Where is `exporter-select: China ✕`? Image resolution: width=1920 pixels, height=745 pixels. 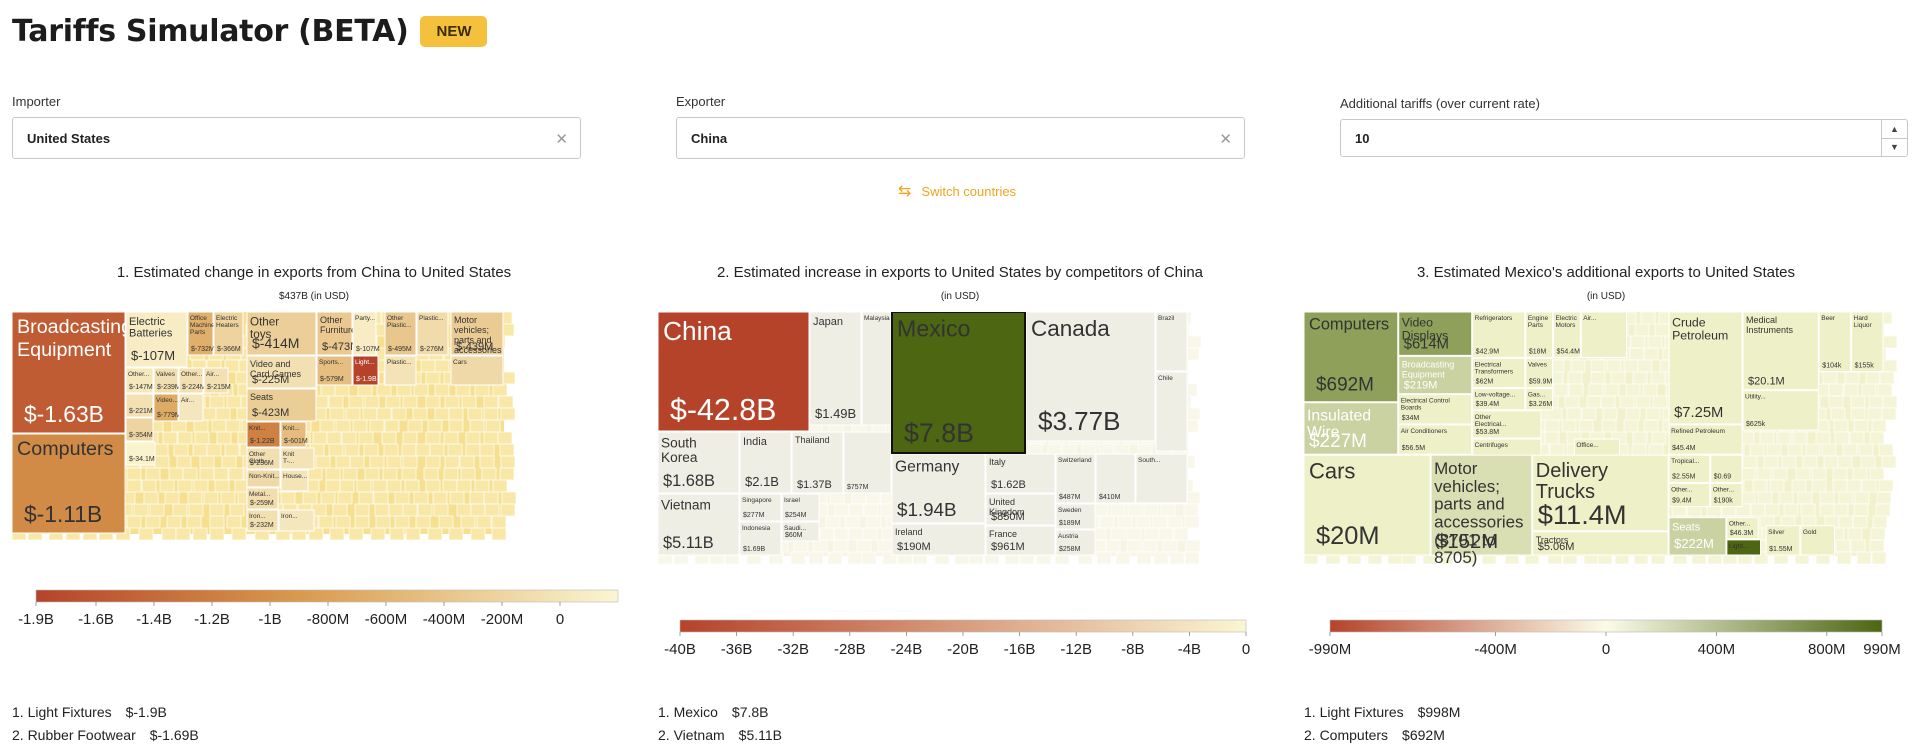
exporter-select: China ✕ is located at coordinates (960, 138).